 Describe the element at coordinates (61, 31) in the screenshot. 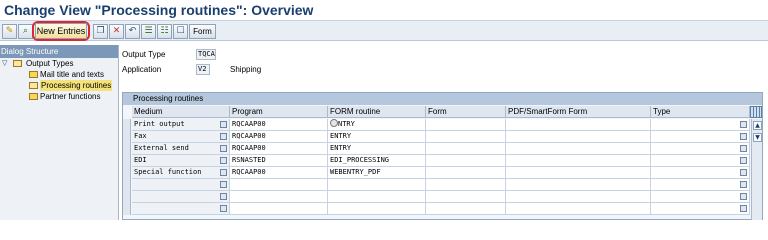

I see `new-entries-button: New Entries` at that location.